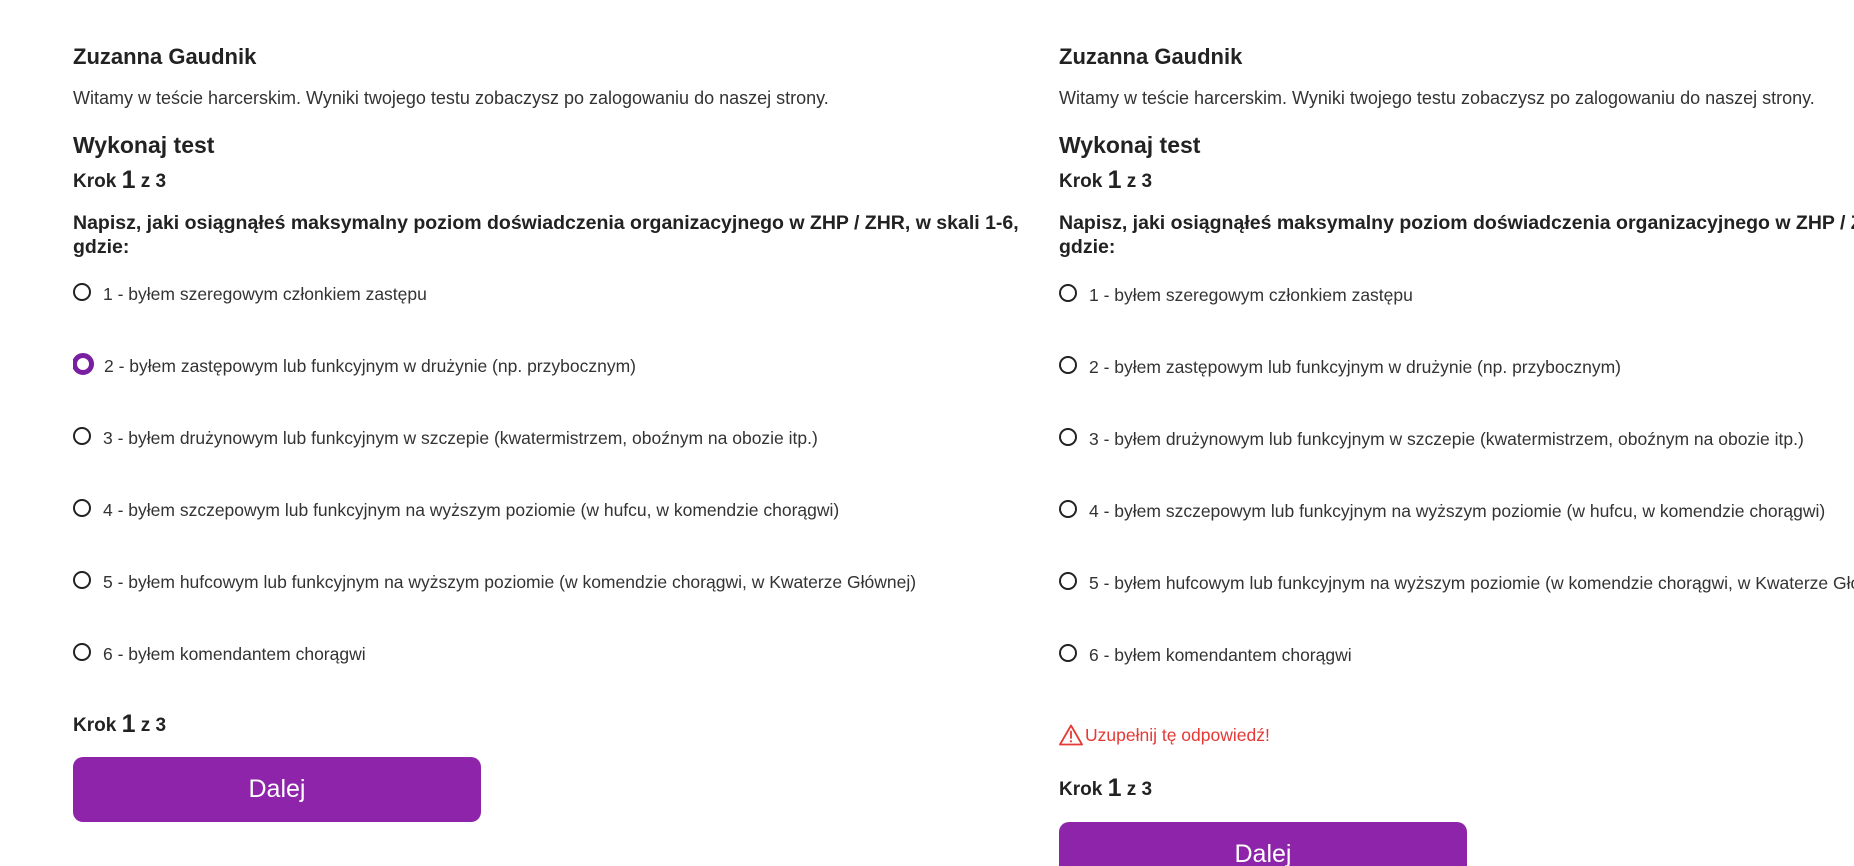 This screenshot has width=1854, height=866. I want to click on validation-error: Uzupełnij tę odpowiedź!, so click(1164, 735).